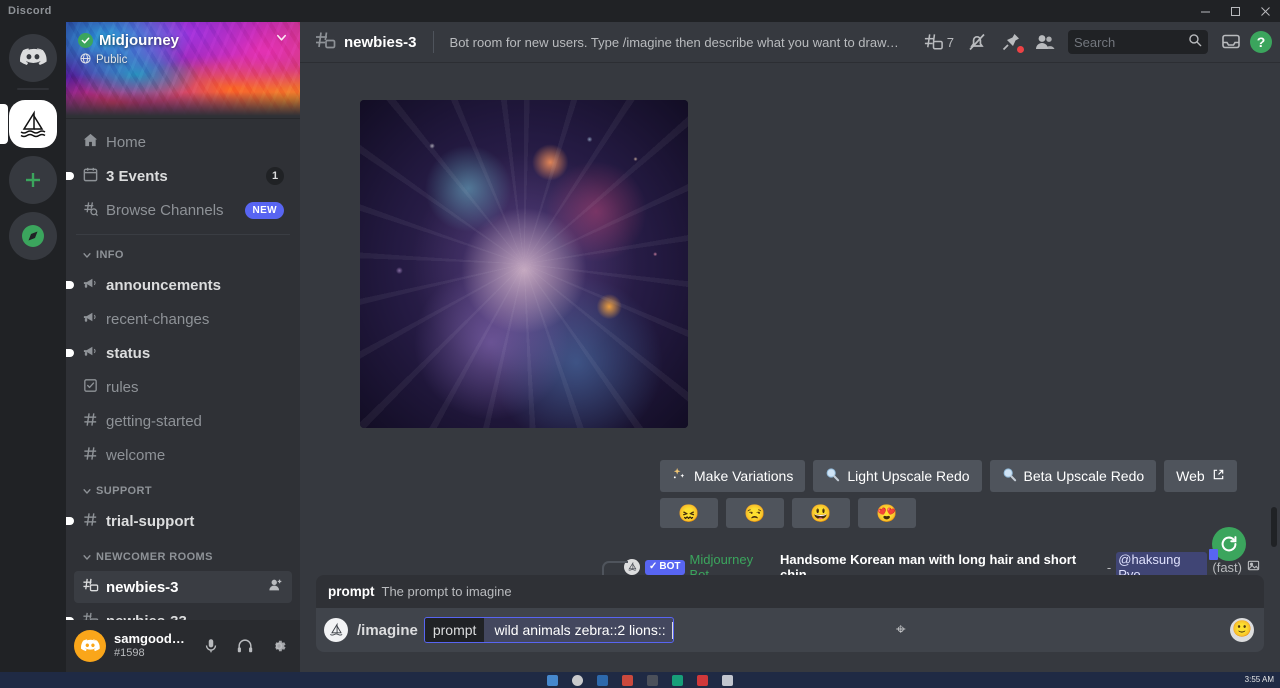  Describe the element at coordinates (1109, 567) in the screenshot. I see `reply-dash: -` at that location.